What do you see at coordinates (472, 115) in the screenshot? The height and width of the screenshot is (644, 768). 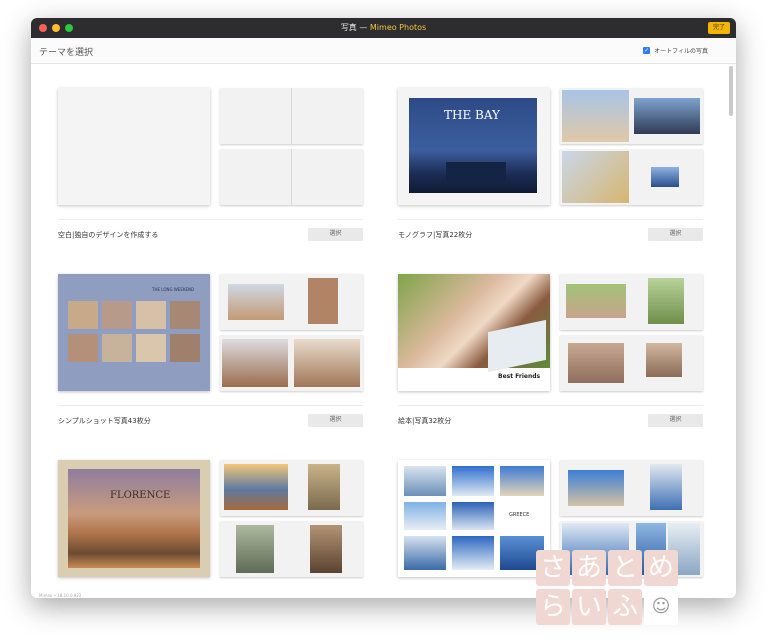 I see `cover-title: THE BAY` at bounding box center [472, 115].